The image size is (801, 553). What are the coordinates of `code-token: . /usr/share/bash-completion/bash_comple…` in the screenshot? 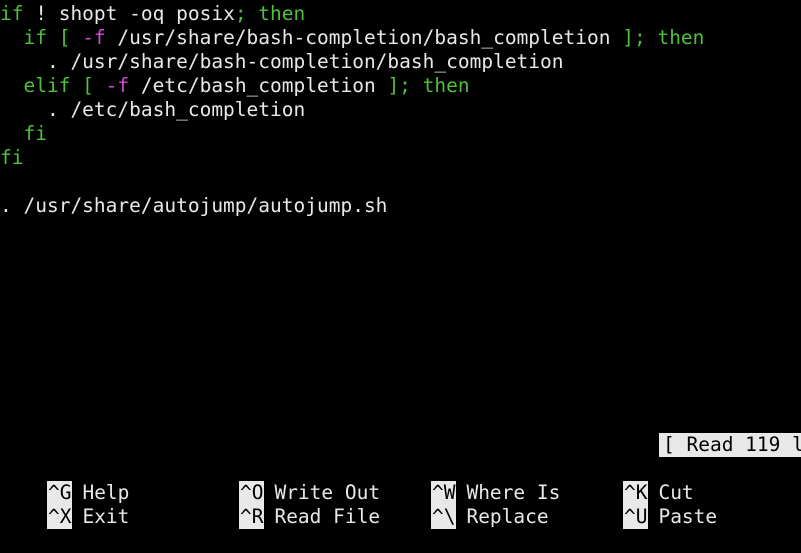 It's located at (282, 61).